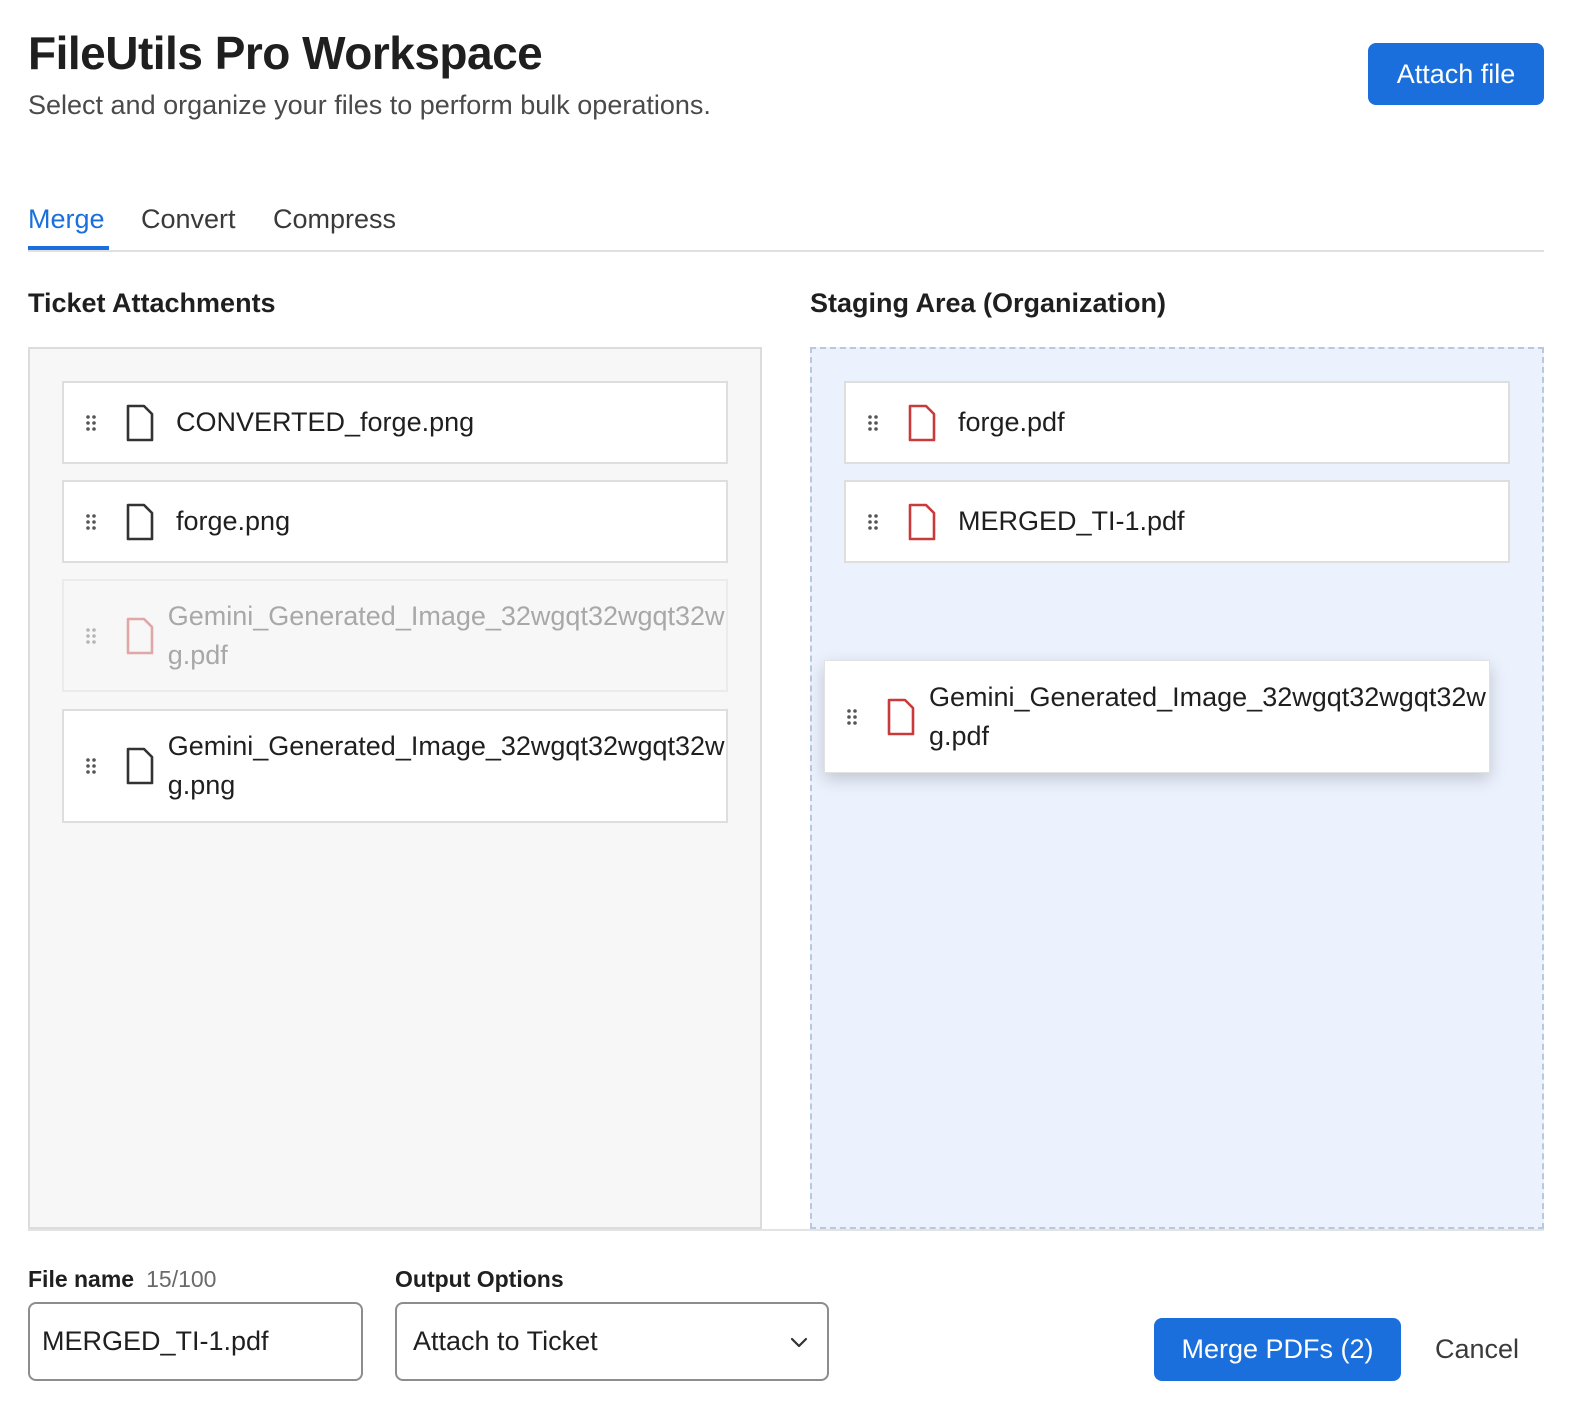 The width and height of the screenshot is (1588, 1428). Describe the element at coordinates (66, 219) in the screenshot. I see `tab-merge: Merge` at that location.